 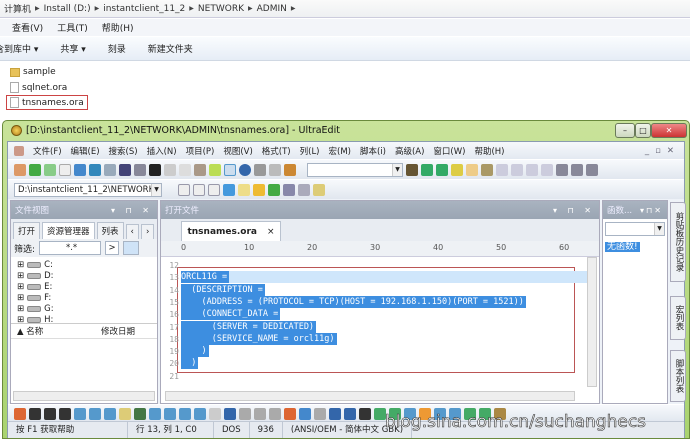 I want to click on menu-script: 脚本(i), so click(x=373, y=151).